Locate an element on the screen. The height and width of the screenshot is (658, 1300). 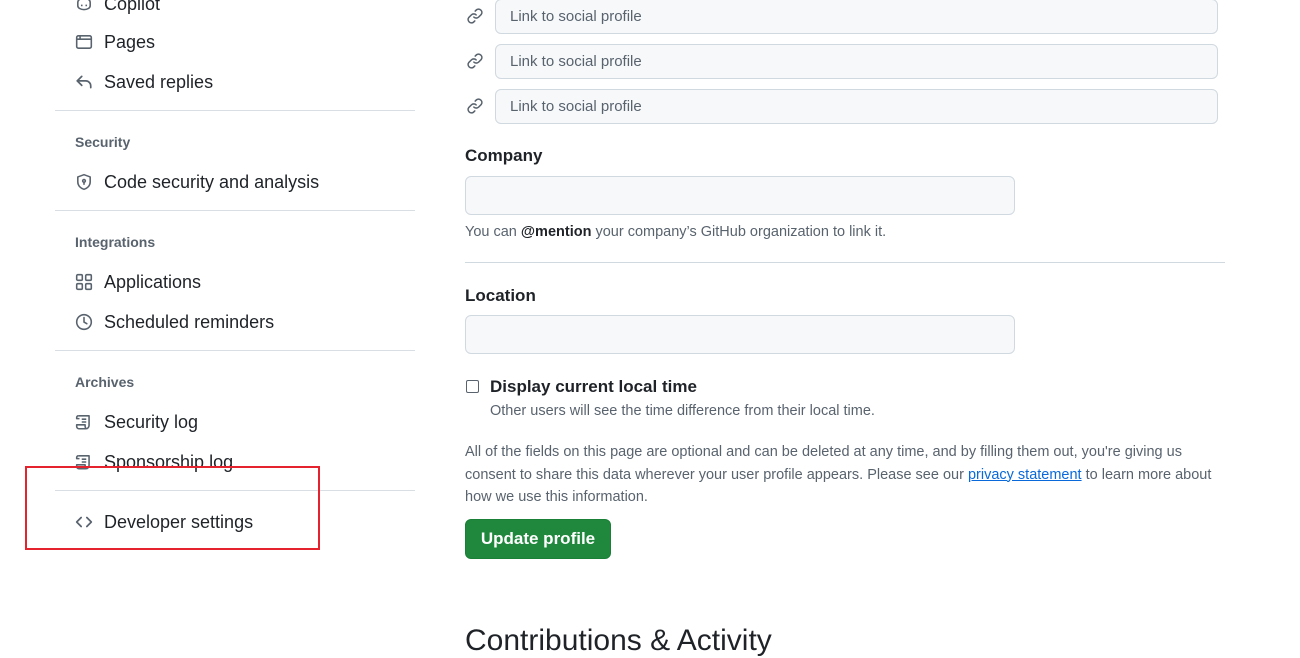
apps-icon is located at coordinates (84, 282).